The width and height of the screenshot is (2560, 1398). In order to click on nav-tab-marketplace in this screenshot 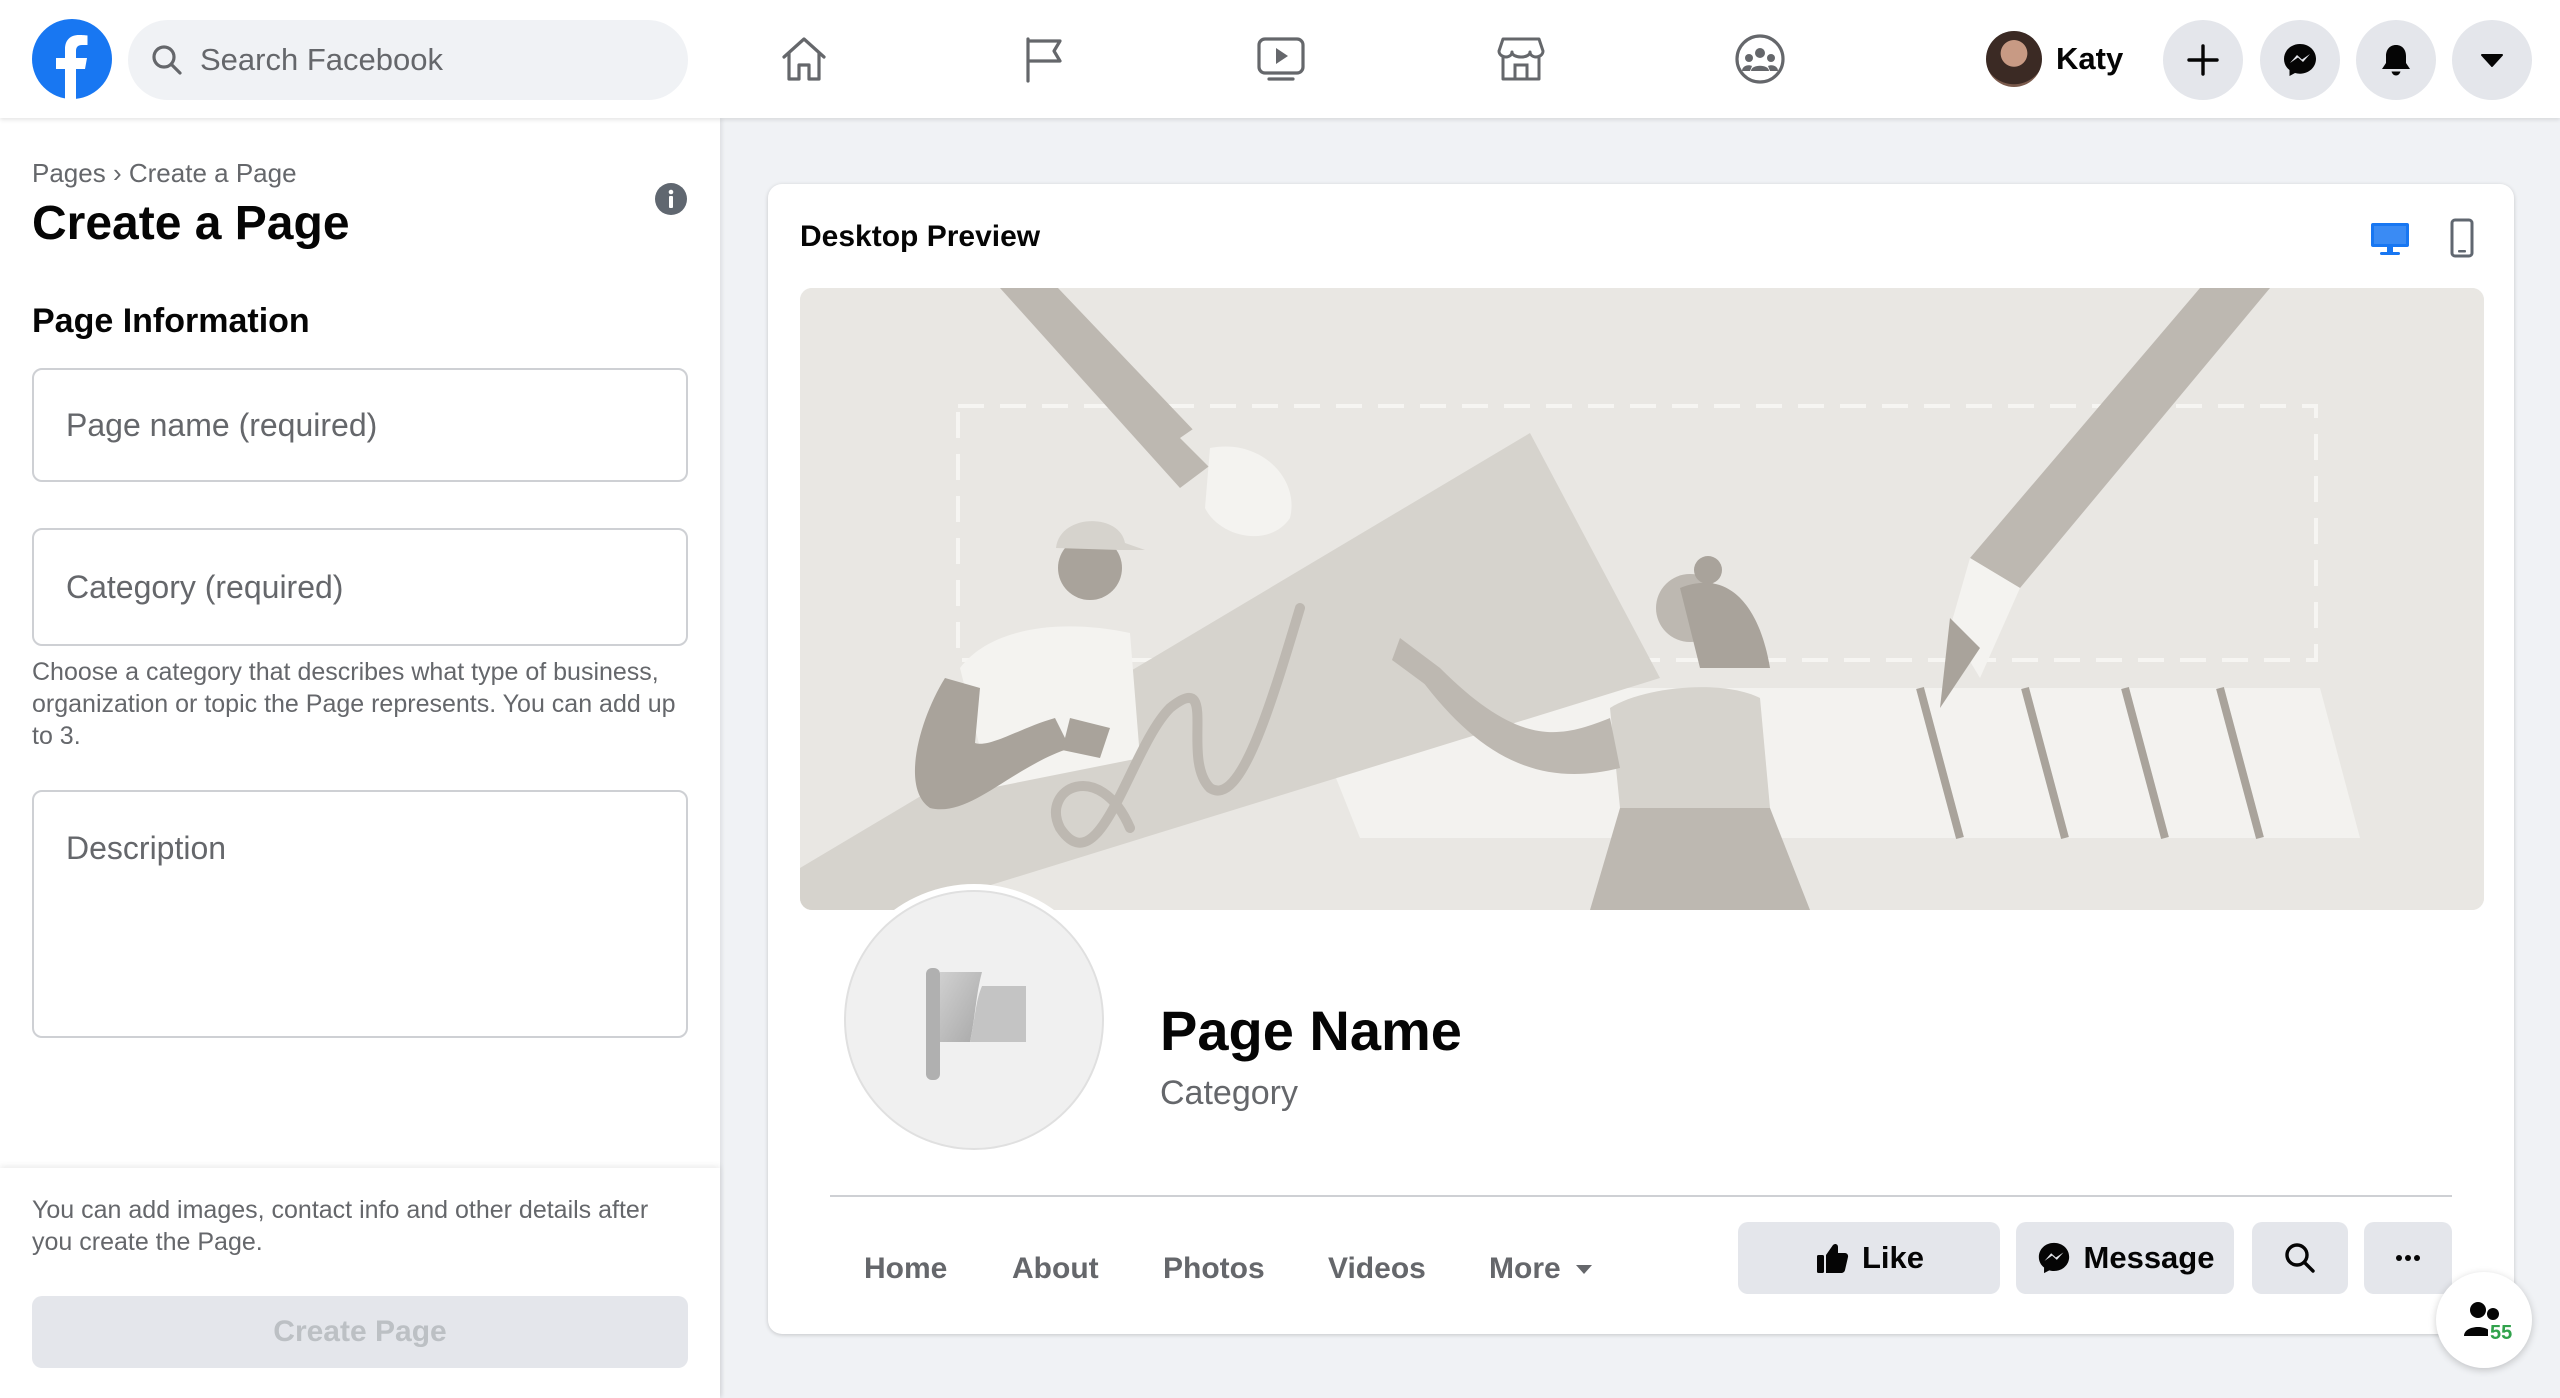, I will do `click(1521, 59)`.